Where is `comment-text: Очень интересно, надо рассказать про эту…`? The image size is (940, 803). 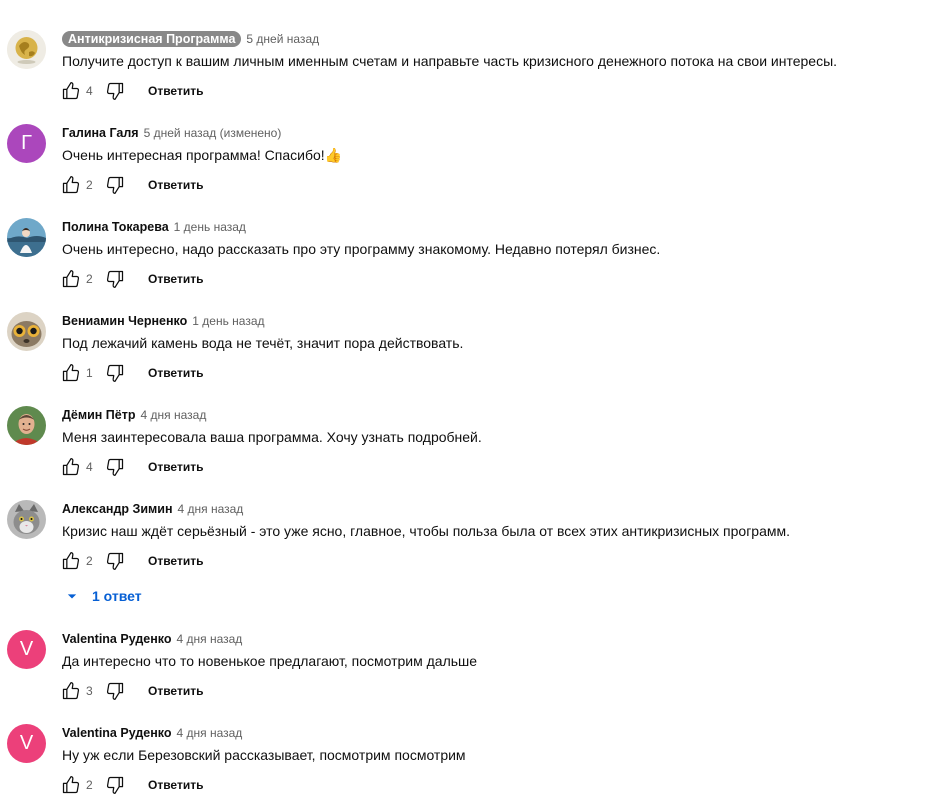 comment-text: Очень интересно, надо рассказать про эту… is located at coordinates (361, 249).